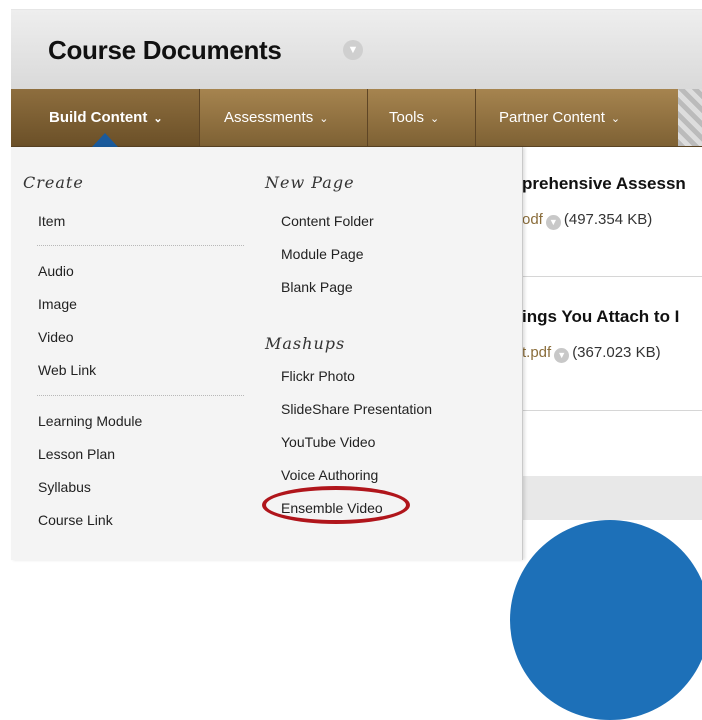 The height and width of the screenshot is (720, 702). Describe the element at coordinates (269, 117) in the screenshot. I see `assessments-label: Assessments` at that location.